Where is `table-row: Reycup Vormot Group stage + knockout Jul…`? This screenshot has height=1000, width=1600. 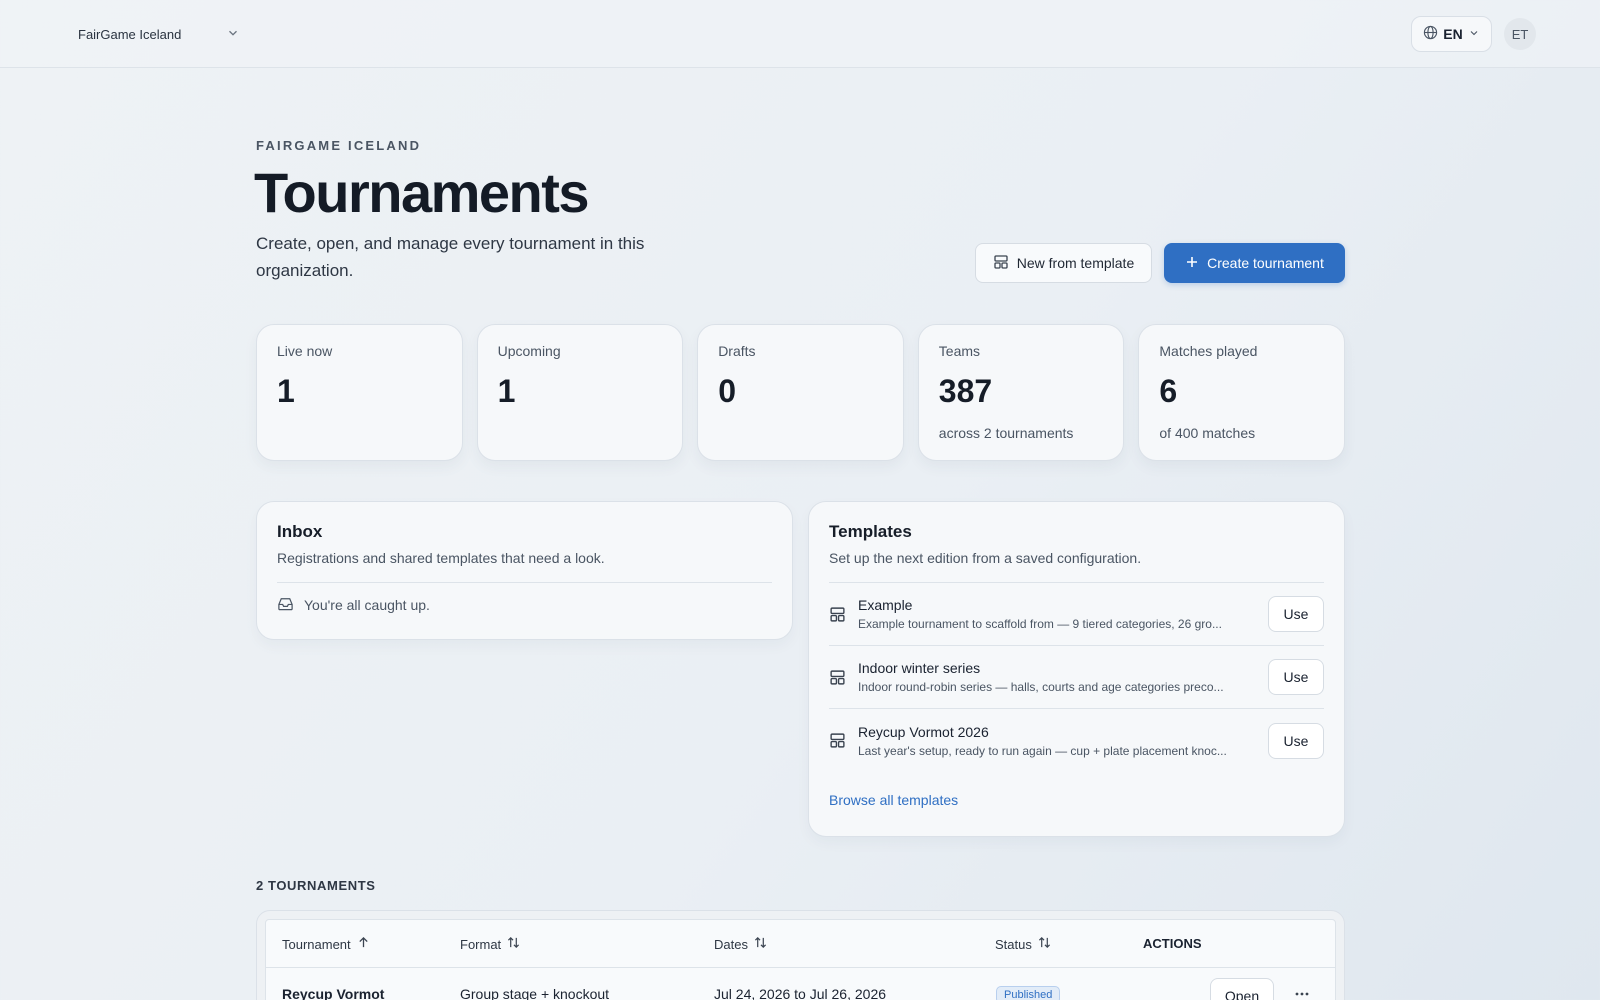
table-row: Reycup Vormot Group stage + knockout Jul… is located at coordinates (800, 984).